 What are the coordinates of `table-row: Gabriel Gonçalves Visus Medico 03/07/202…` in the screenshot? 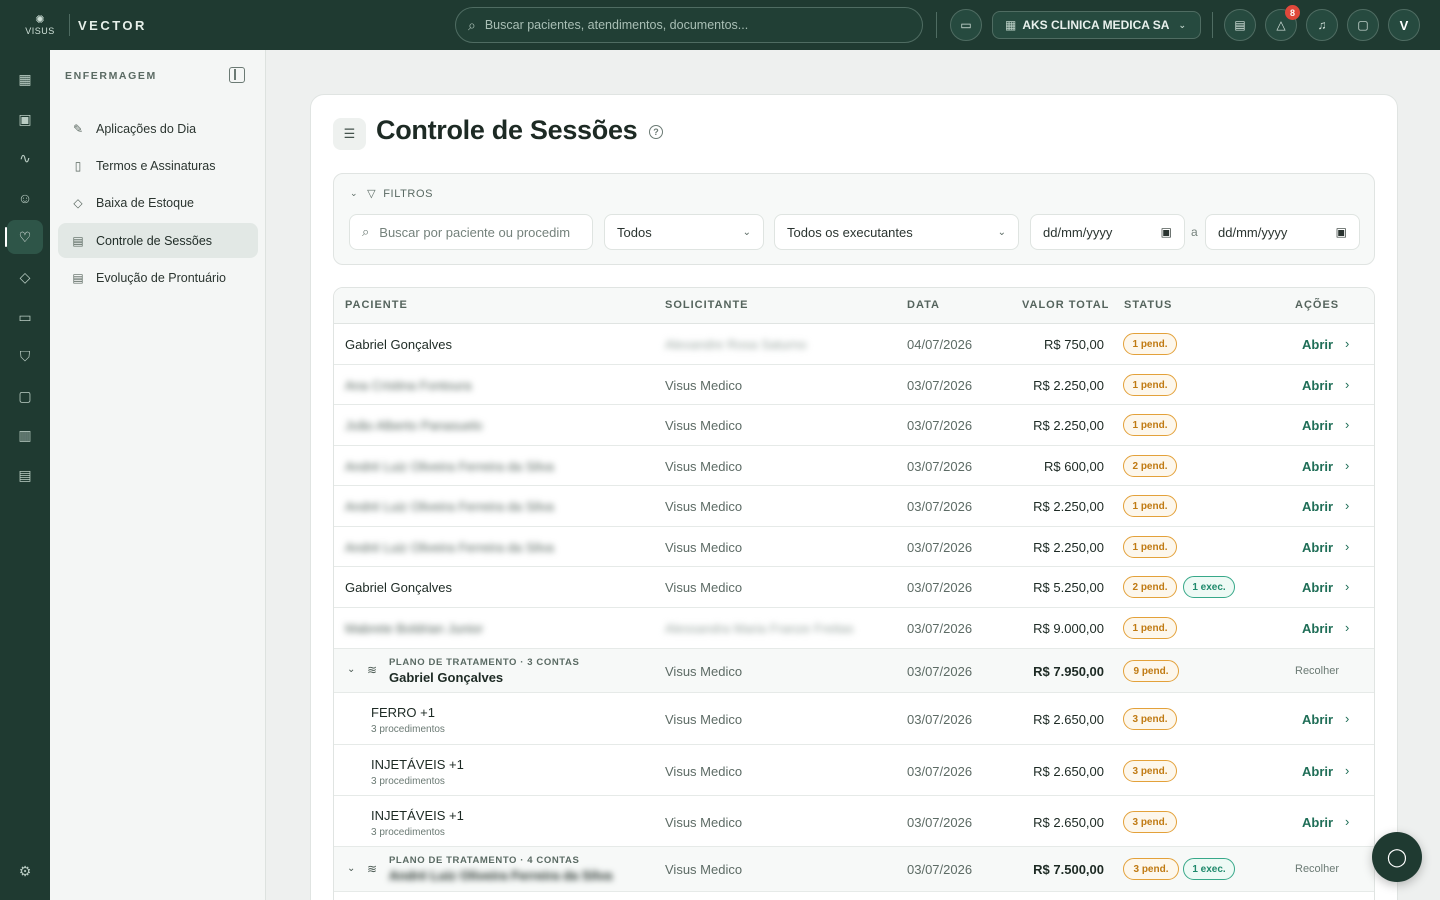 It's located at (854, 587).